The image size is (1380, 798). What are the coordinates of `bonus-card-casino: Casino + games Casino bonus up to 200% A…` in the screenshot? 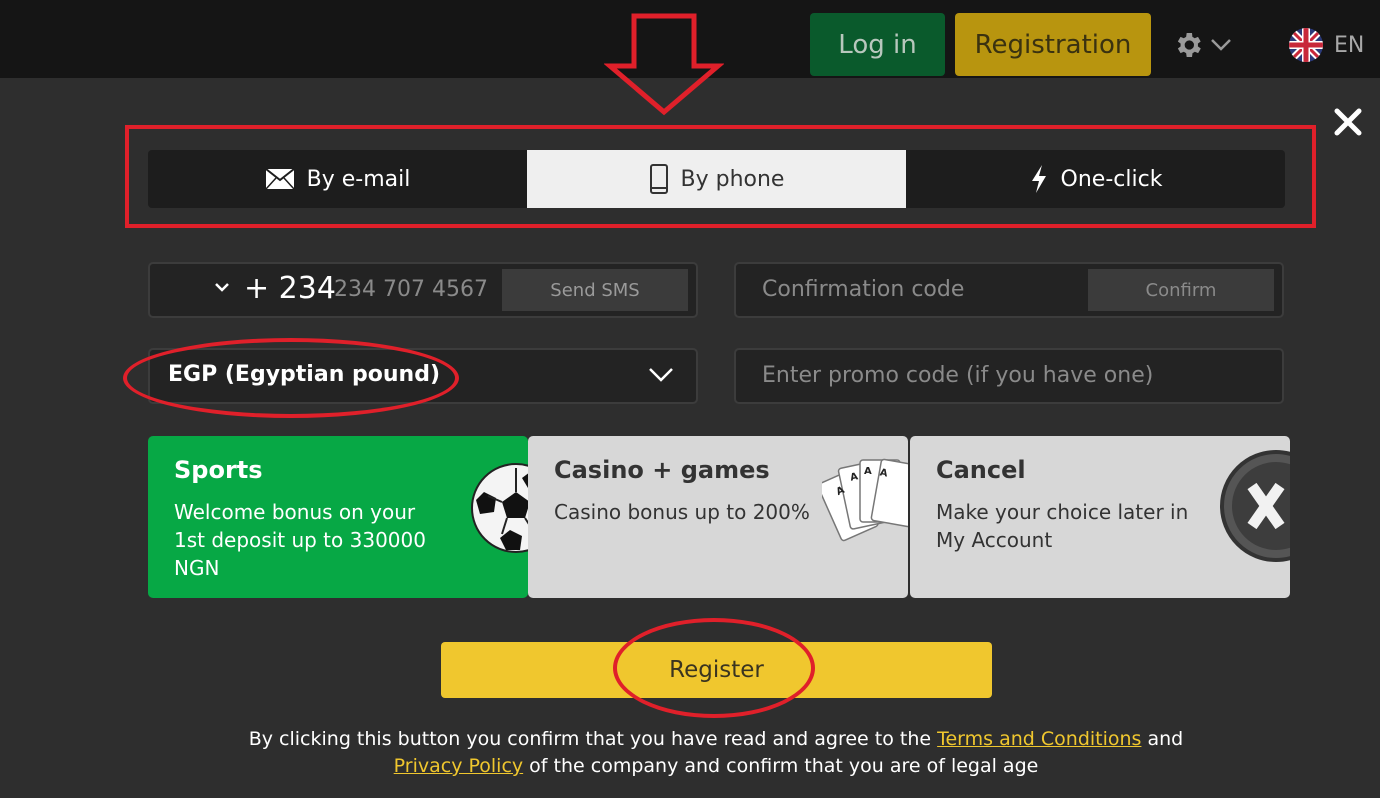 It's located at (718, 517).